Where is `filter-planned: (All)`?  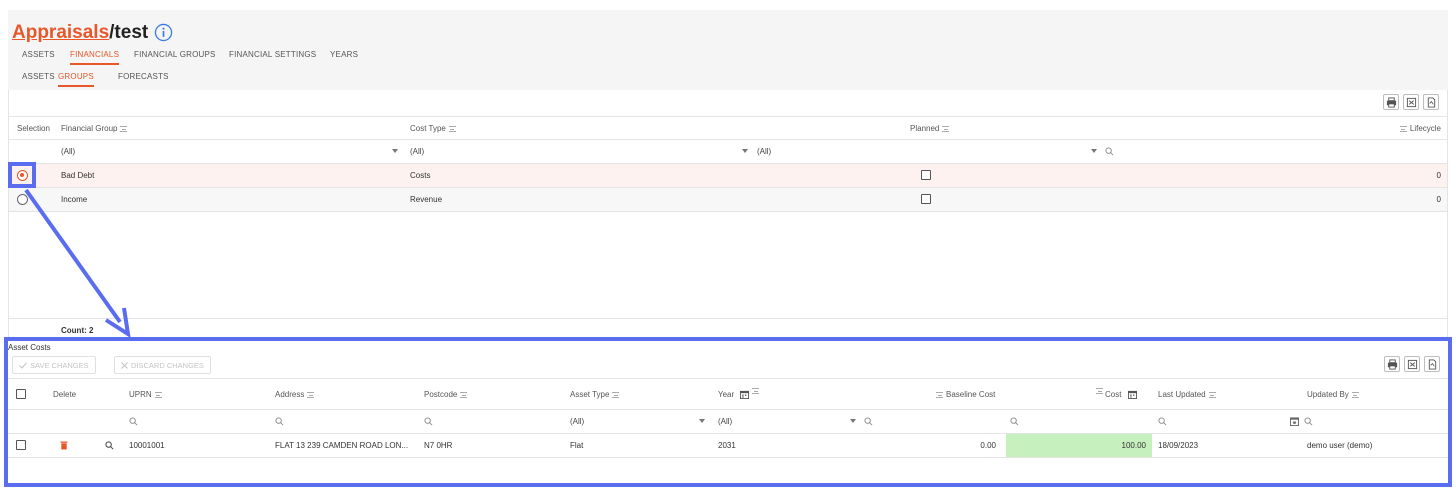
filter-planned: (All) is located at coordinates (764, 151).